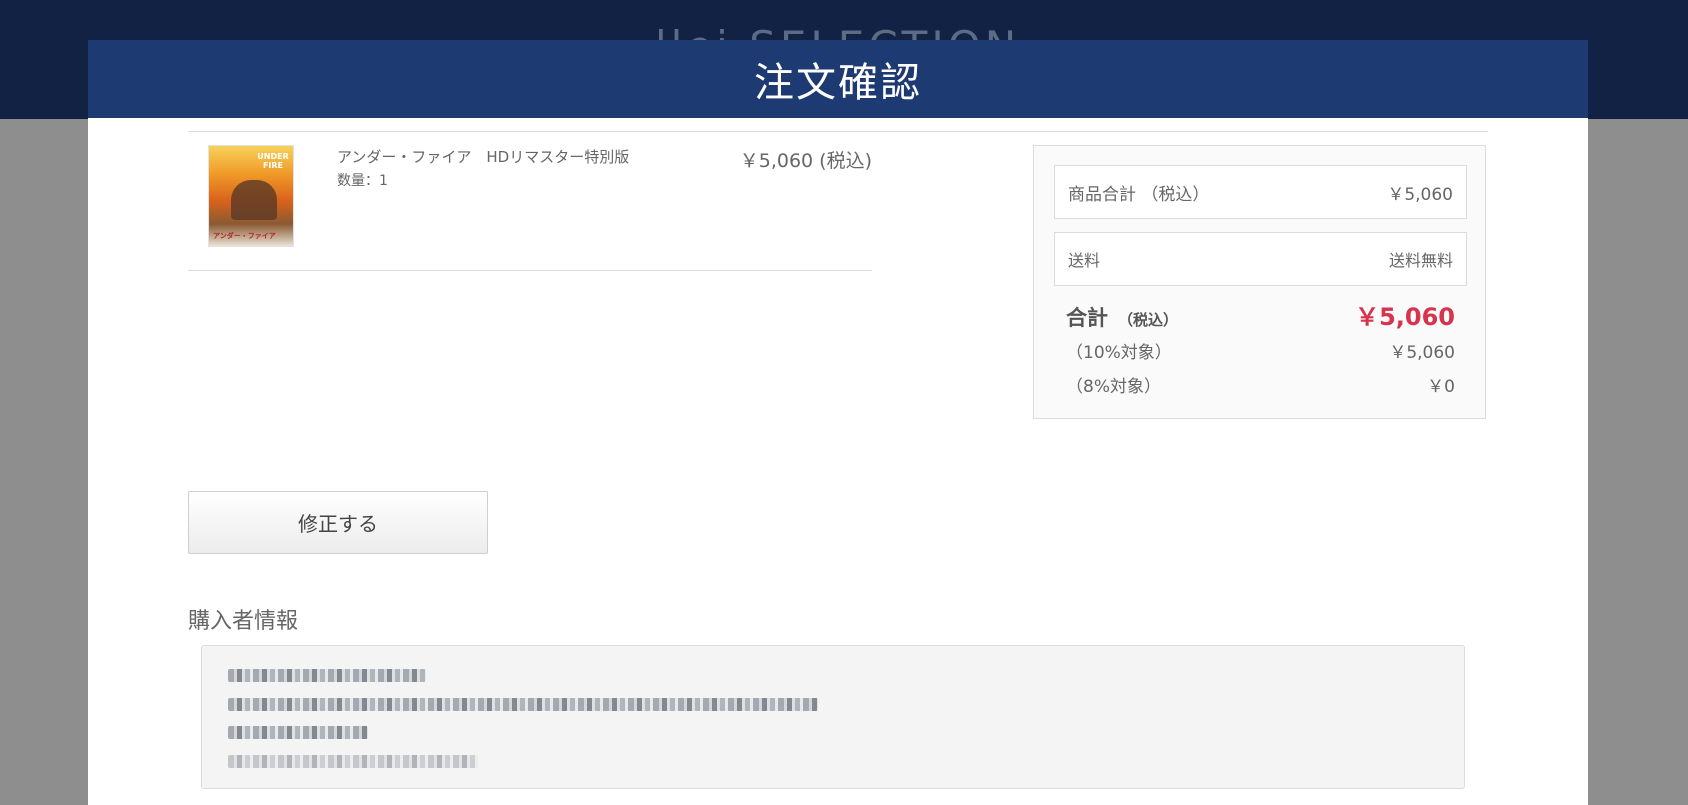  I want to click on product-price: ￥5,060 (税込), so click(805, 161).